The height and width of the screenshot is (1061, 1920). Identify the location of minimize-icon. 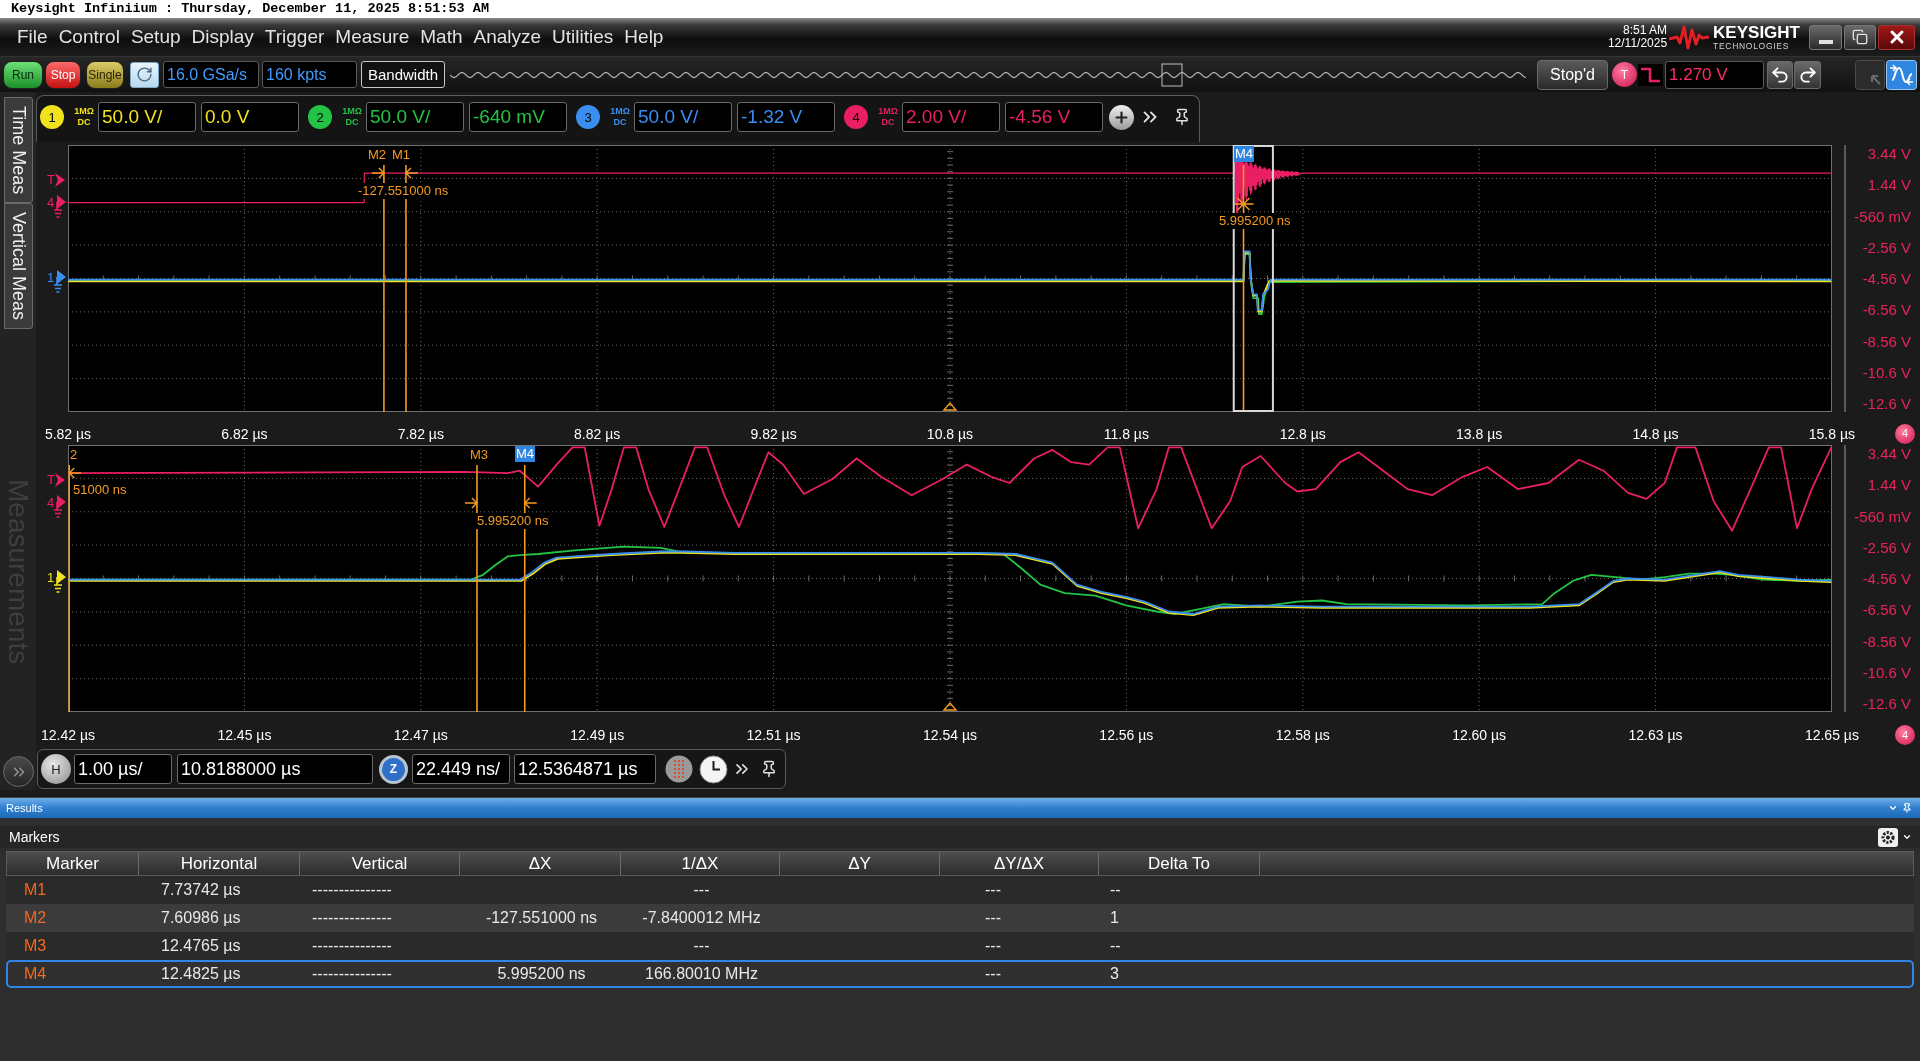
(1825, 41).